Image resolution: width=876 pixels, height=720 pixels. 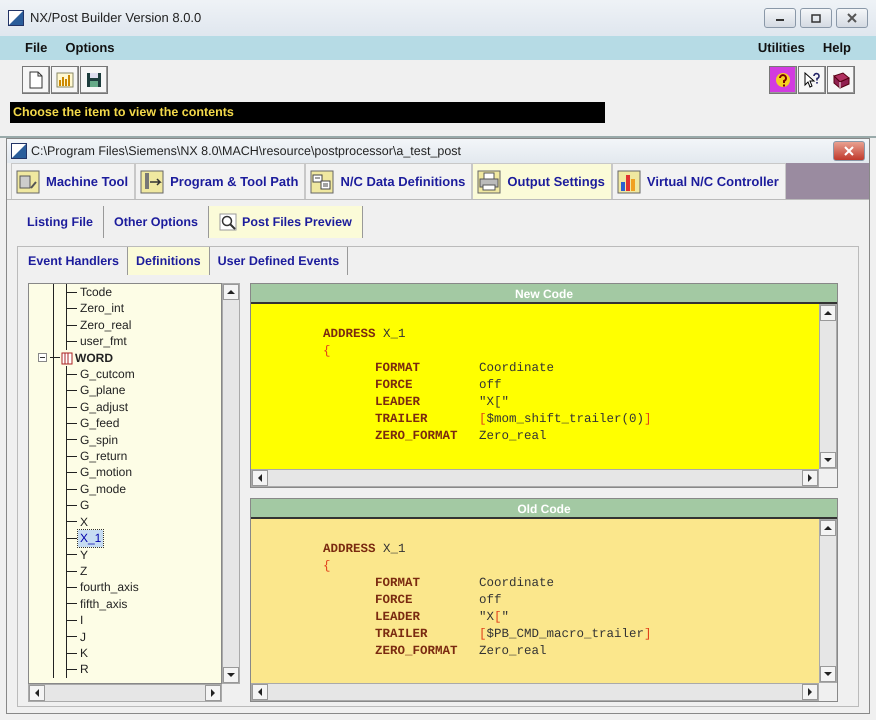 What do you see at coordinates (513, 651) in the screenshot?
I see `code-value: Zero_real` at bounding box center [513, 651].